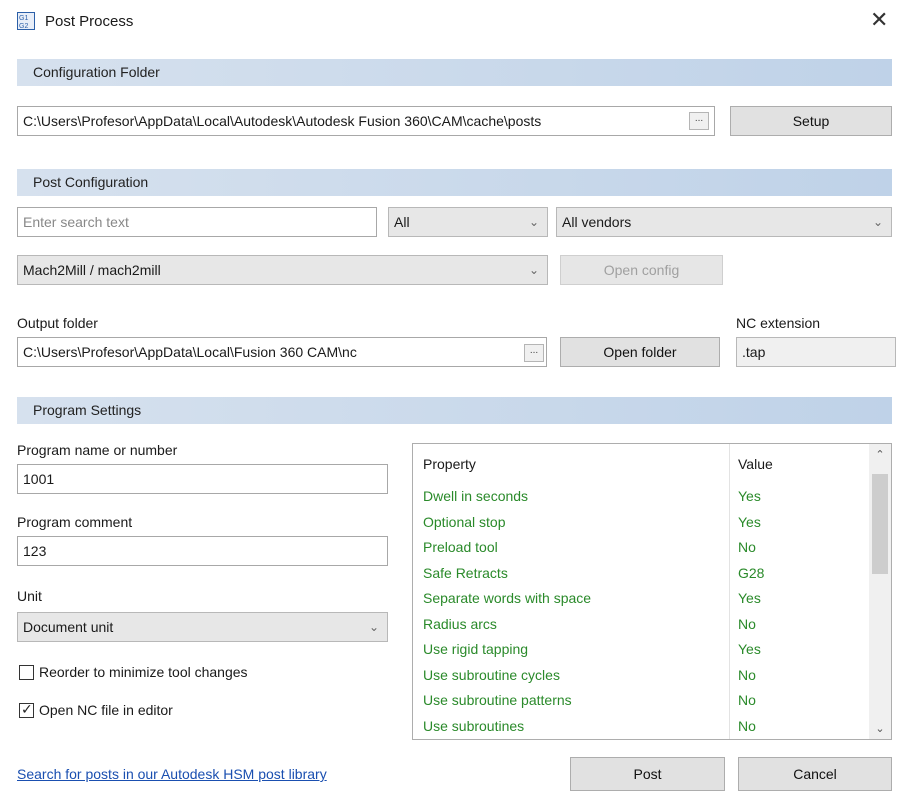 The image size is (900, 801). Describe the element at coordinates (640, 599) in the screenshot. I see `table-row: Separate words with space Yes` at that location.